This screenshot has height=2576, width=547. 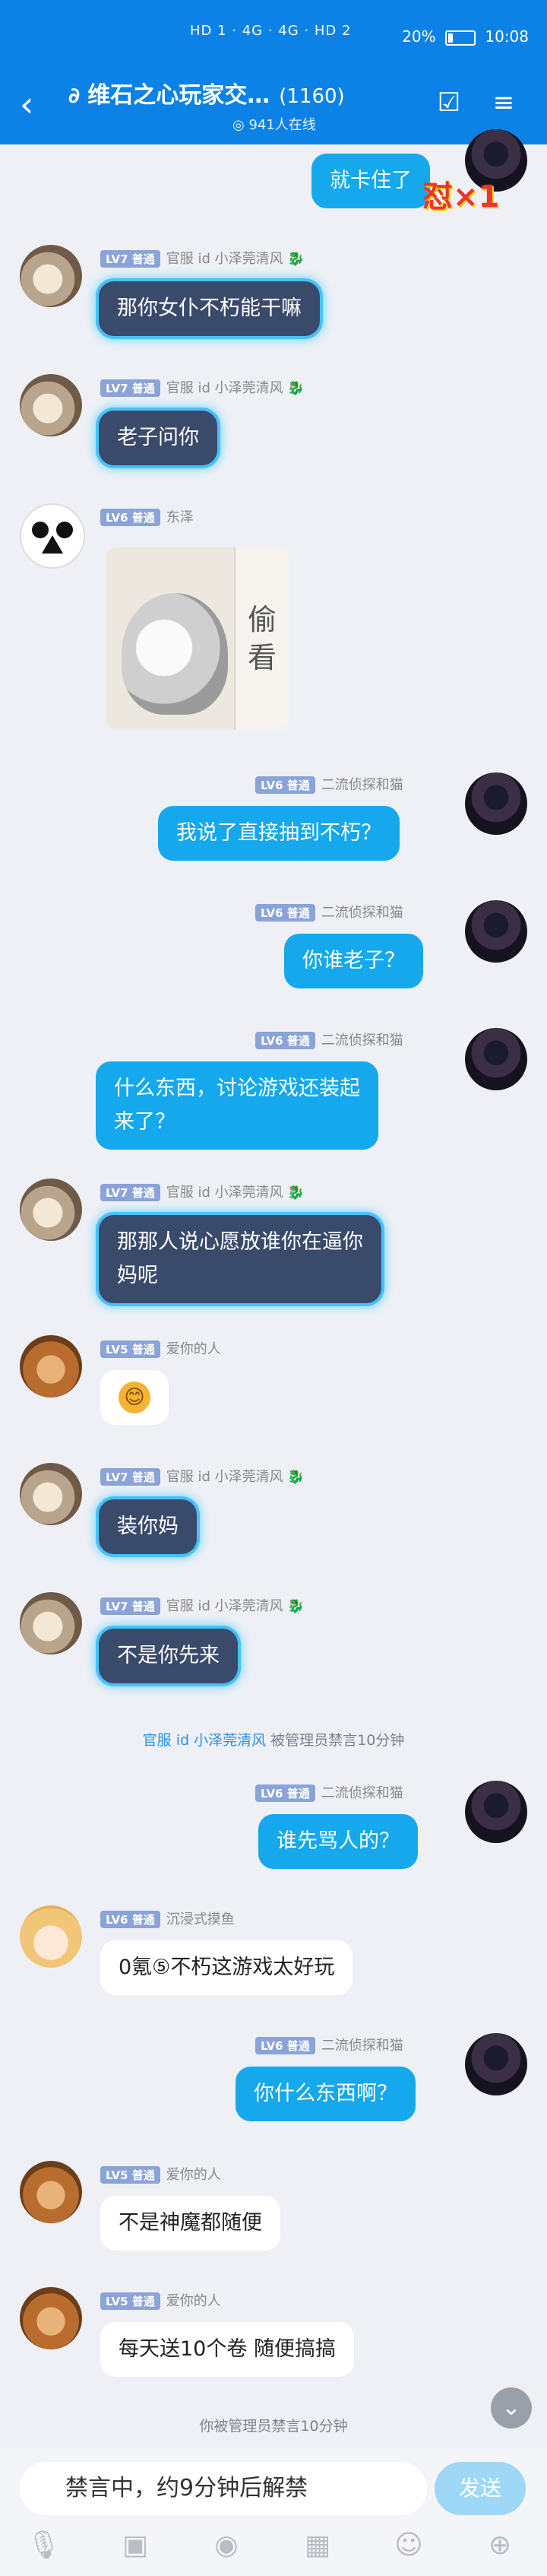 I want to click on message-bubble: 什么东西，讨论游戏还装起 来了？, so click(x=237, y=1105).